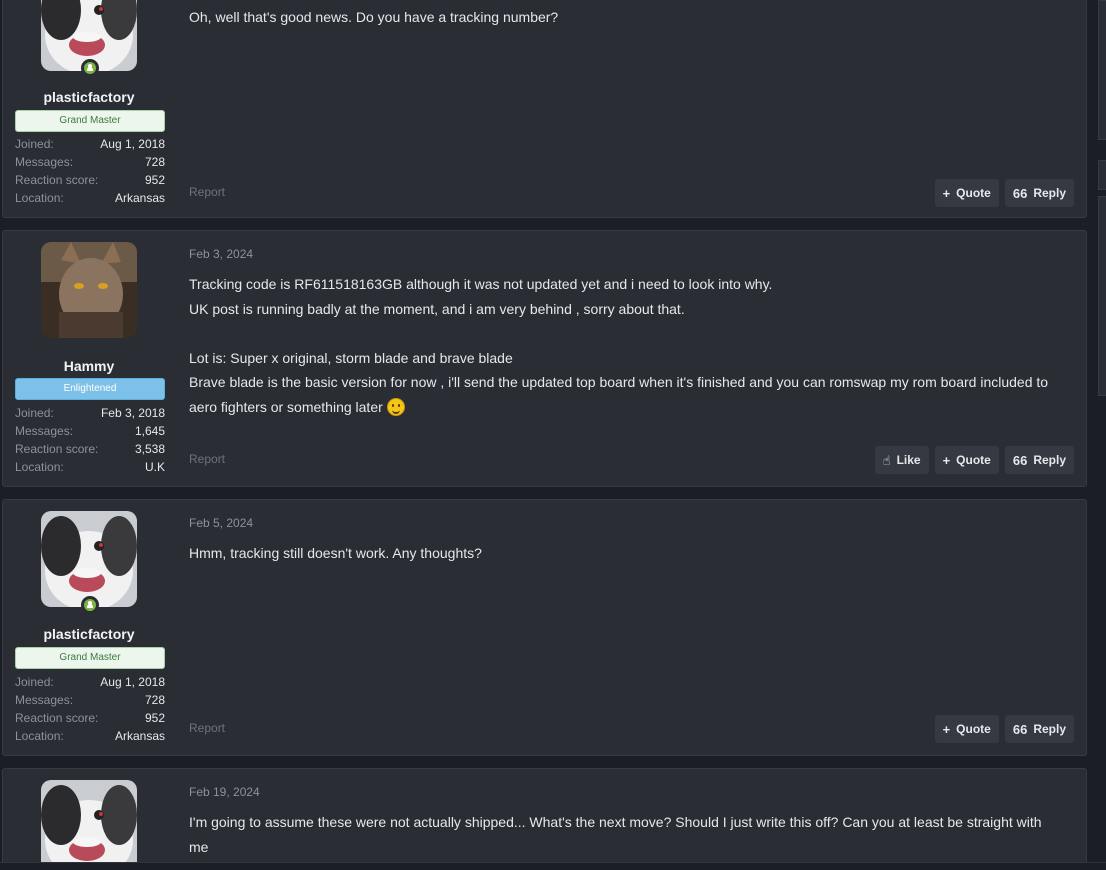  I want to click on thumbs-up-icon: ☝, so click(886, 460).